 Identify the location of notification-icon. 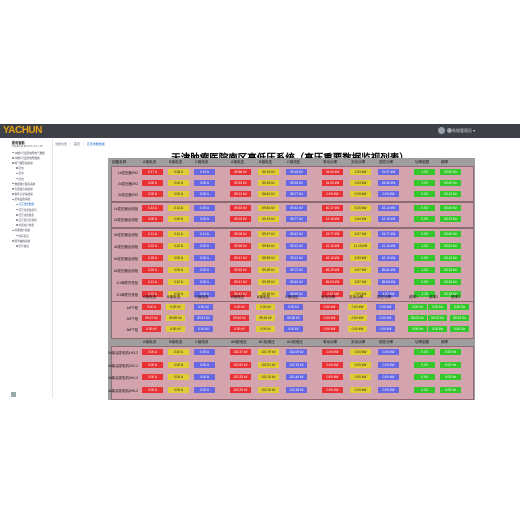
(441, 130).